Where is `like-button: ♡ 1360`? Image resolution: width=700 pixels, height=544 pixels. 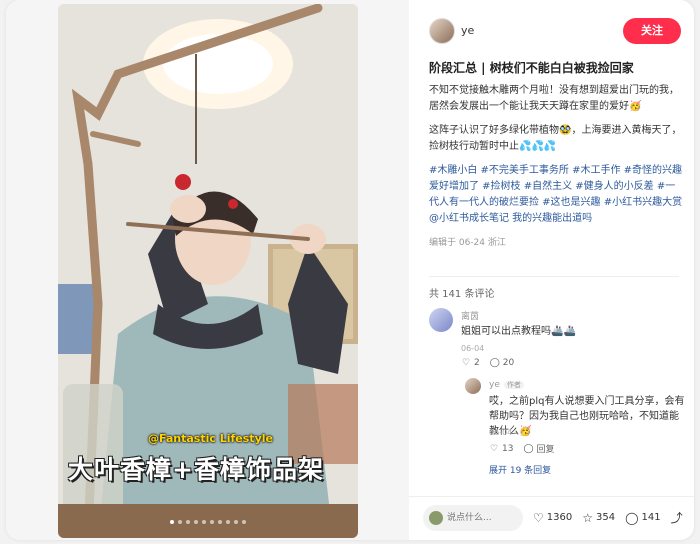
like-button: ♡ 1360 is located at coordinates (552, 518).